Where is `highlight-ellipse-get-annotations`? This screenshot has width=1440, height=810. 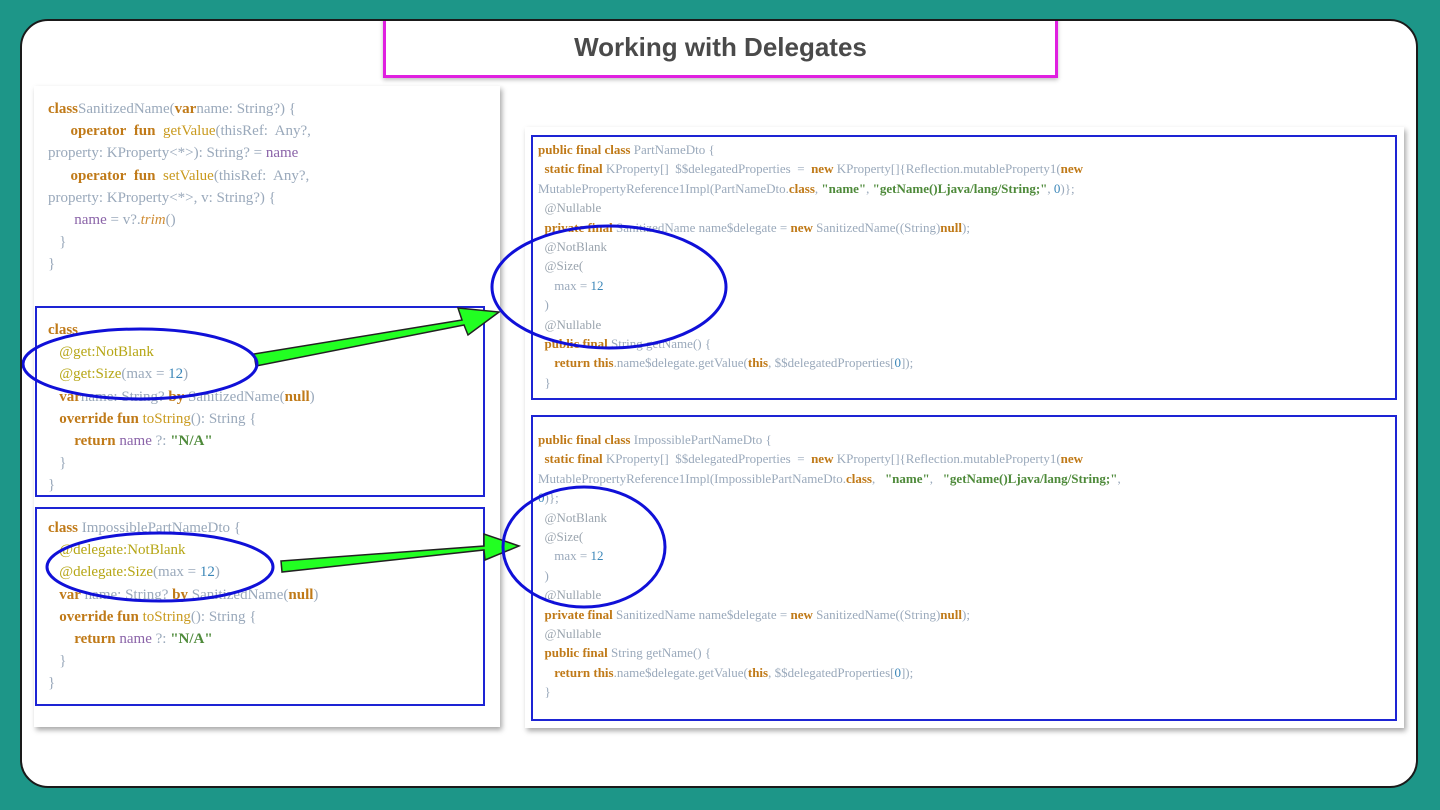 highlight-ellipse-get-annotations is located at coordinates (140, 364).